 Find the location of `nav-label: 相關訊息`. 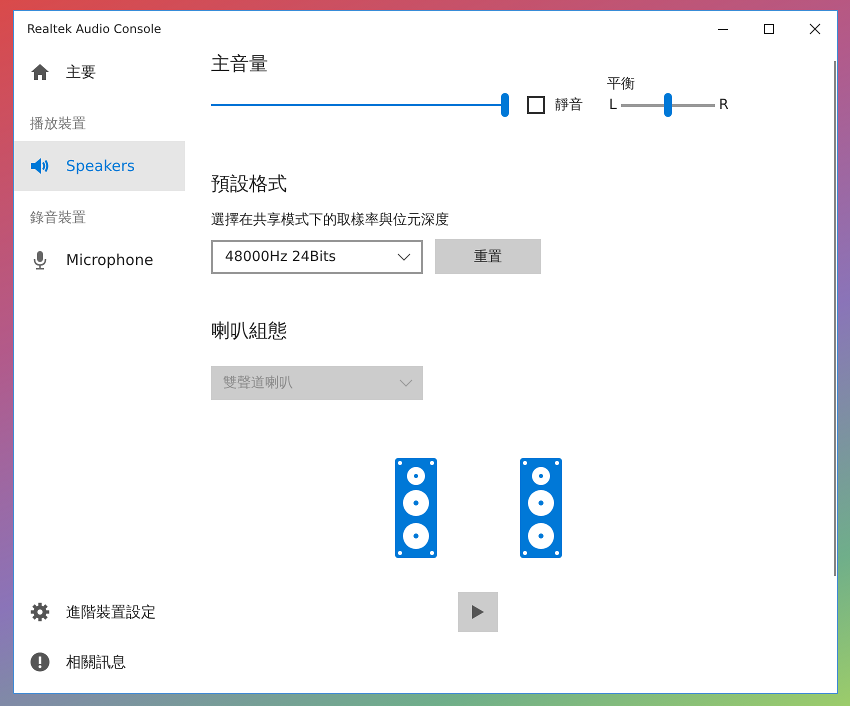

nav-label: 相關訊息 is located at coordinates (96, 662).